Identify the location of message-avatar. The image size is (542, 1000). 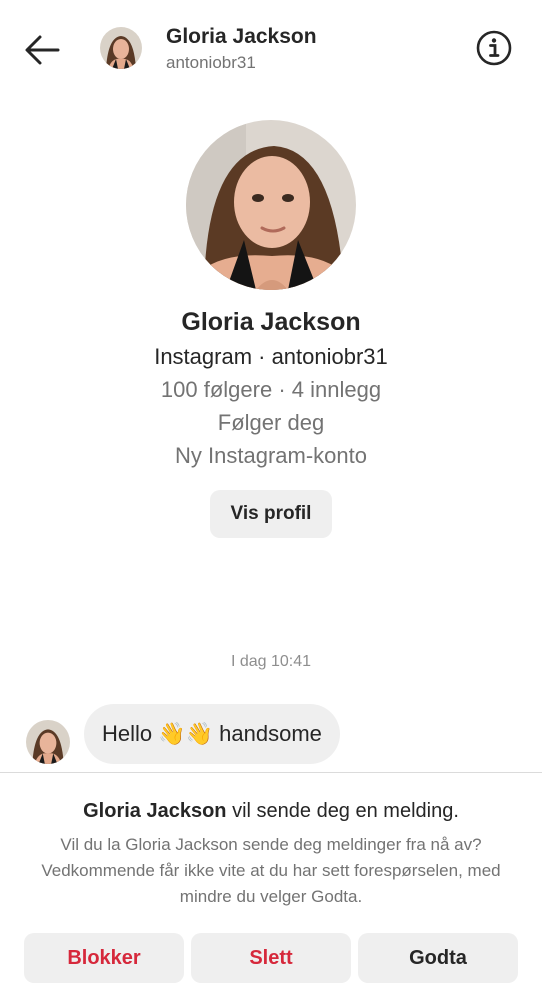
(48, 742).